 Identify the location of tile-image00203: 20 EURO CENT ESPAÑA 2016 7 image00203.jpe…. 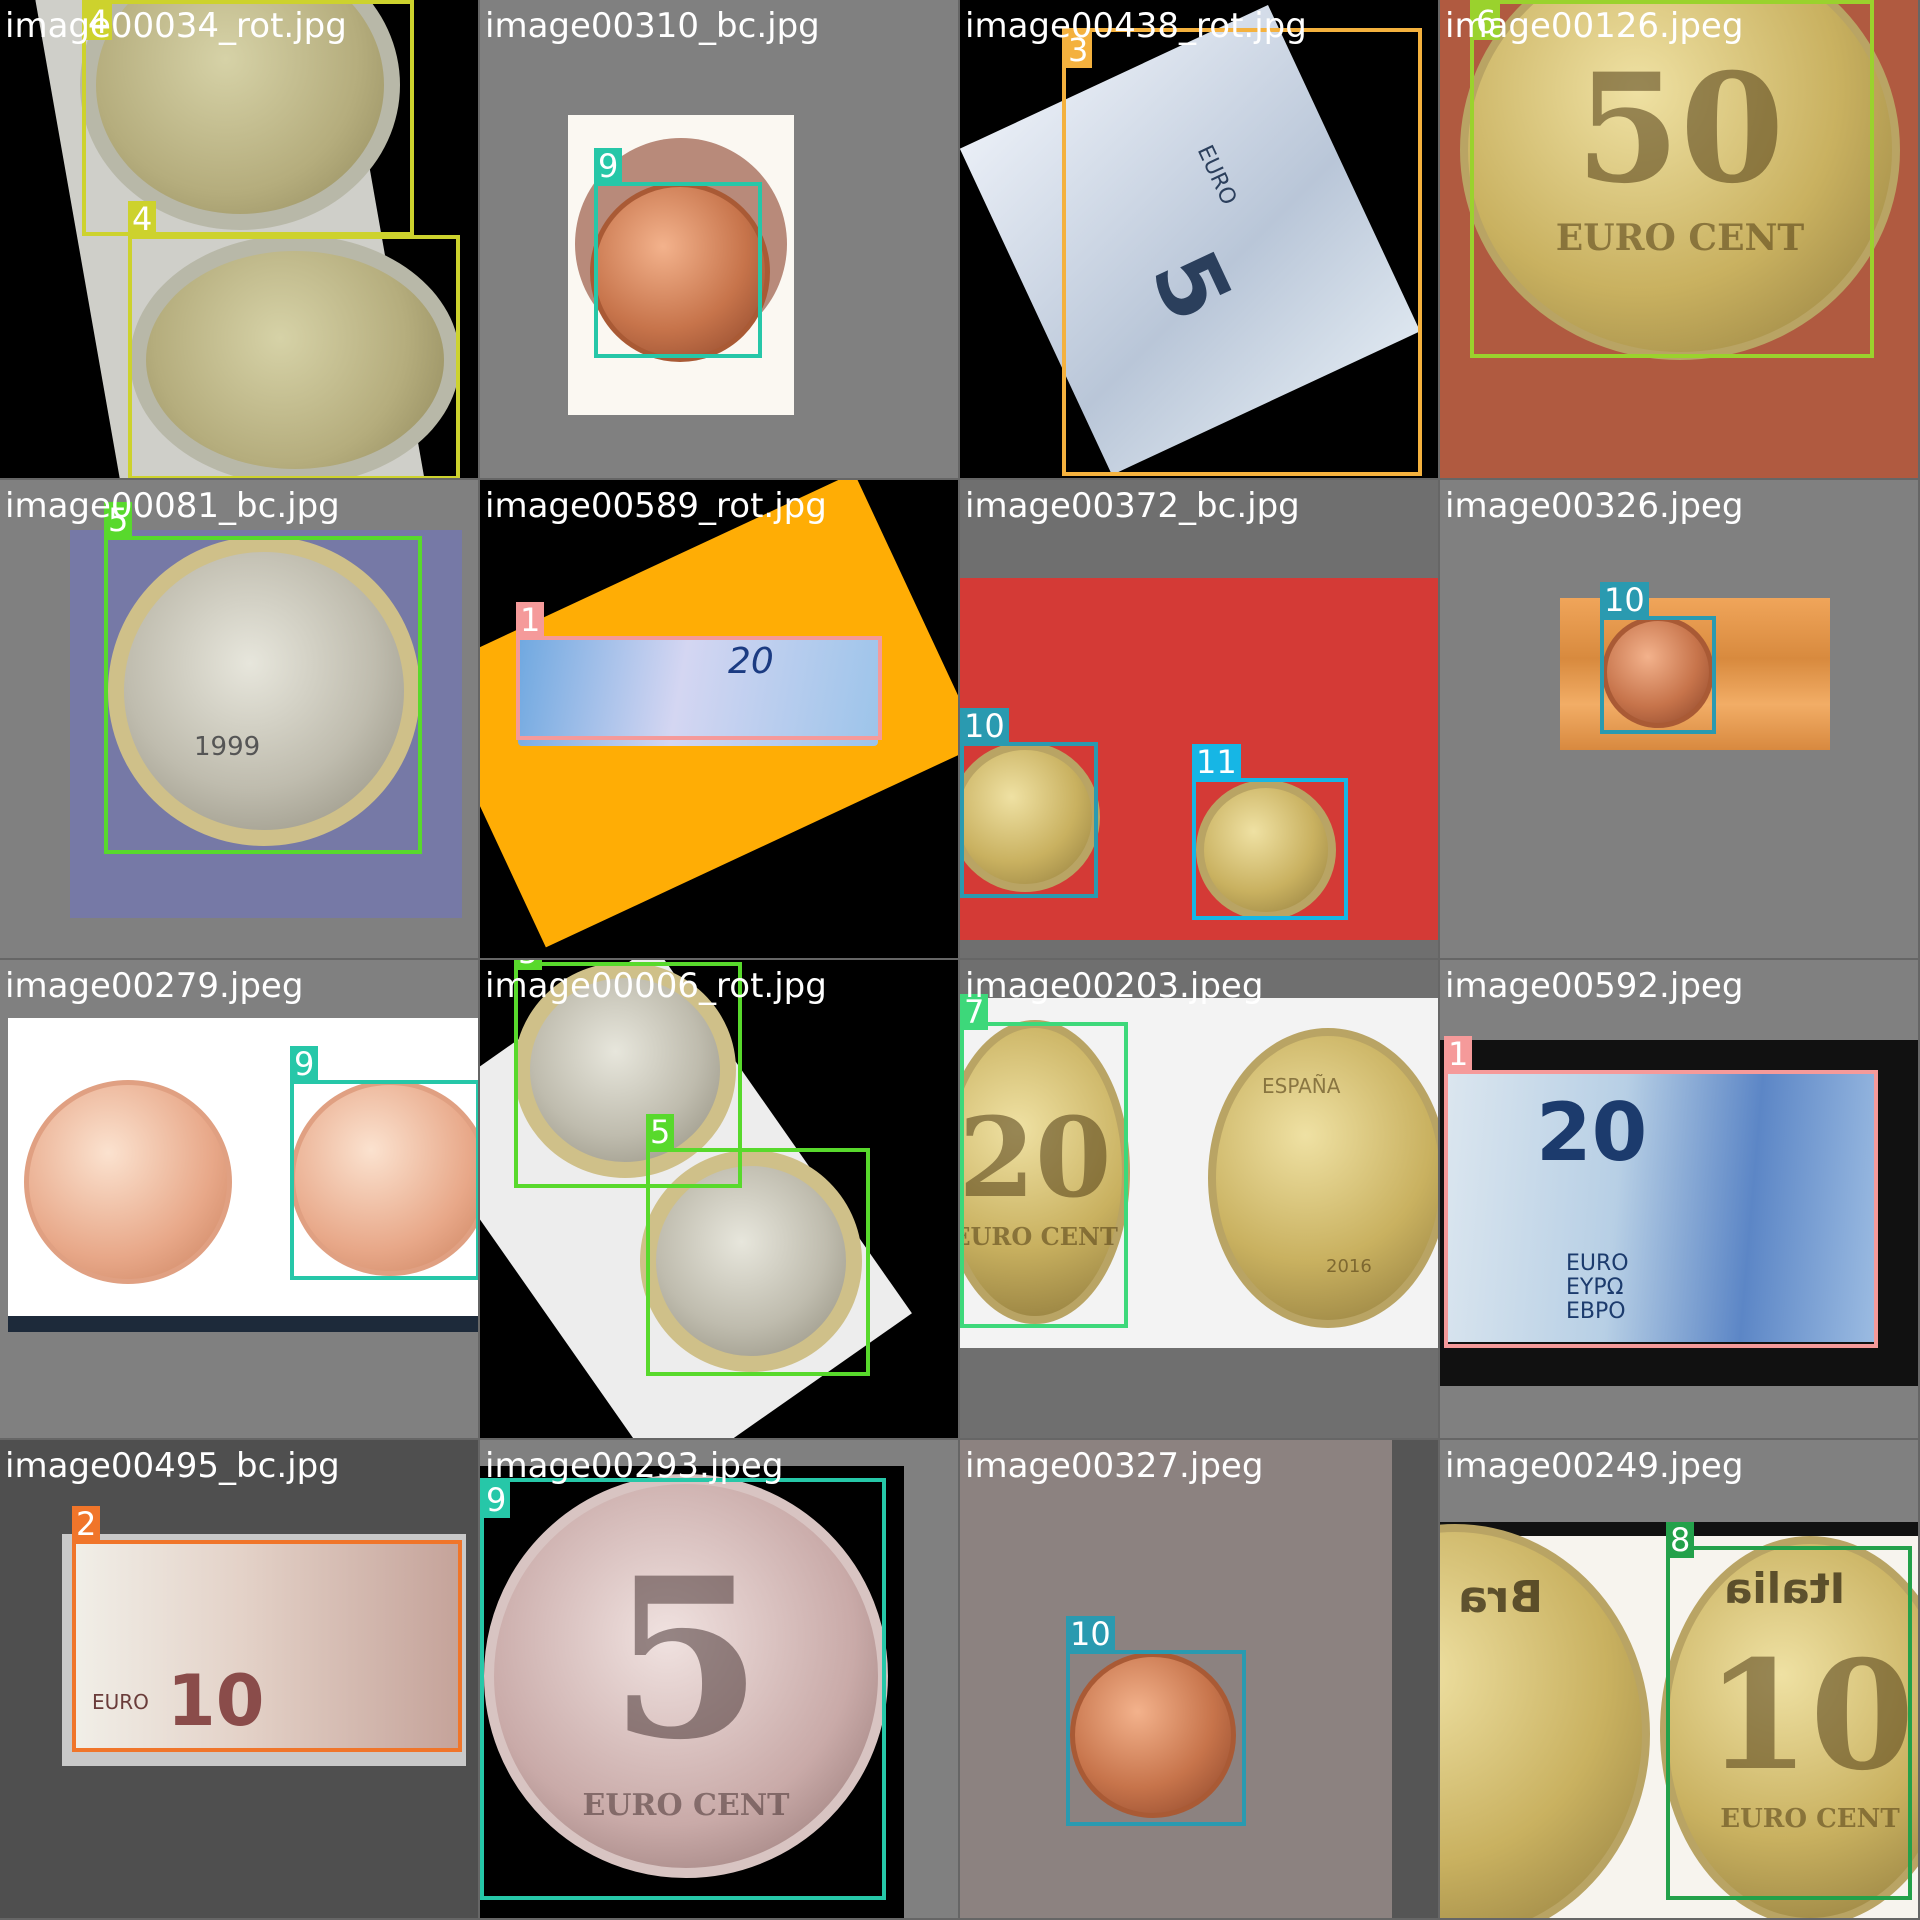
(1200, 1200).